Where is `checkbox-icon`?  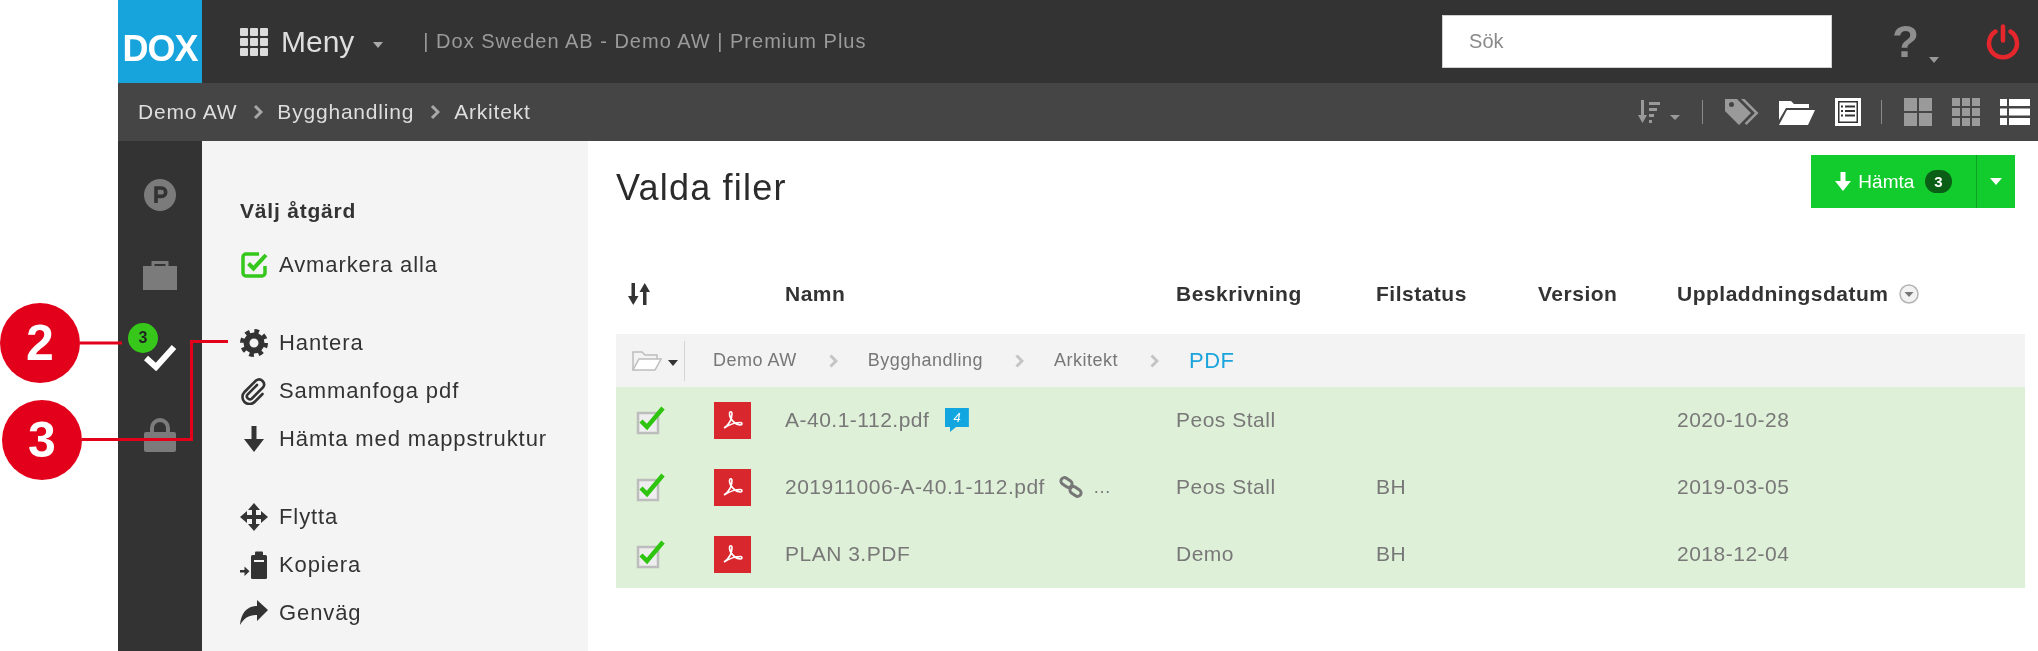
checkbox-icon is located at coordinates (254, 265).